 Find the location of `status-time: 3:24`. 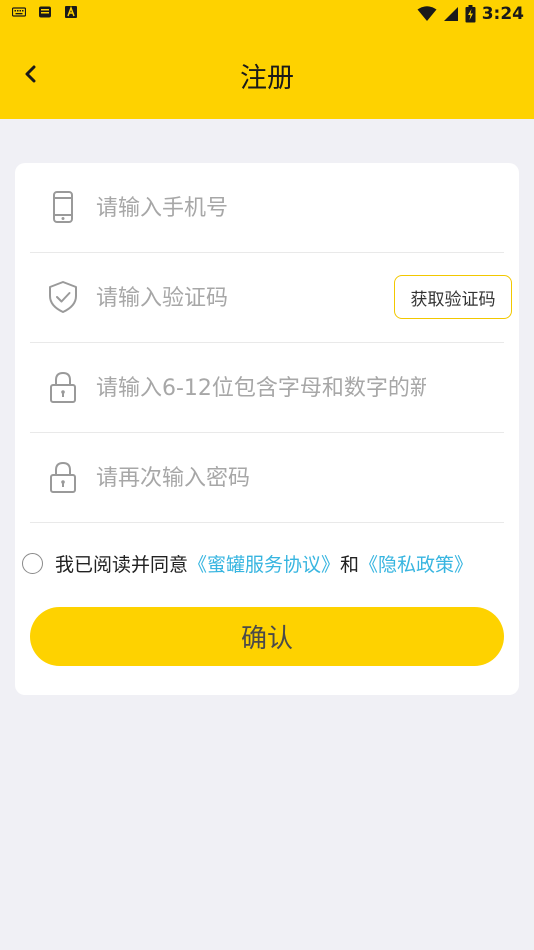

status-time: 3:24 is located at coordinates (502, 14).